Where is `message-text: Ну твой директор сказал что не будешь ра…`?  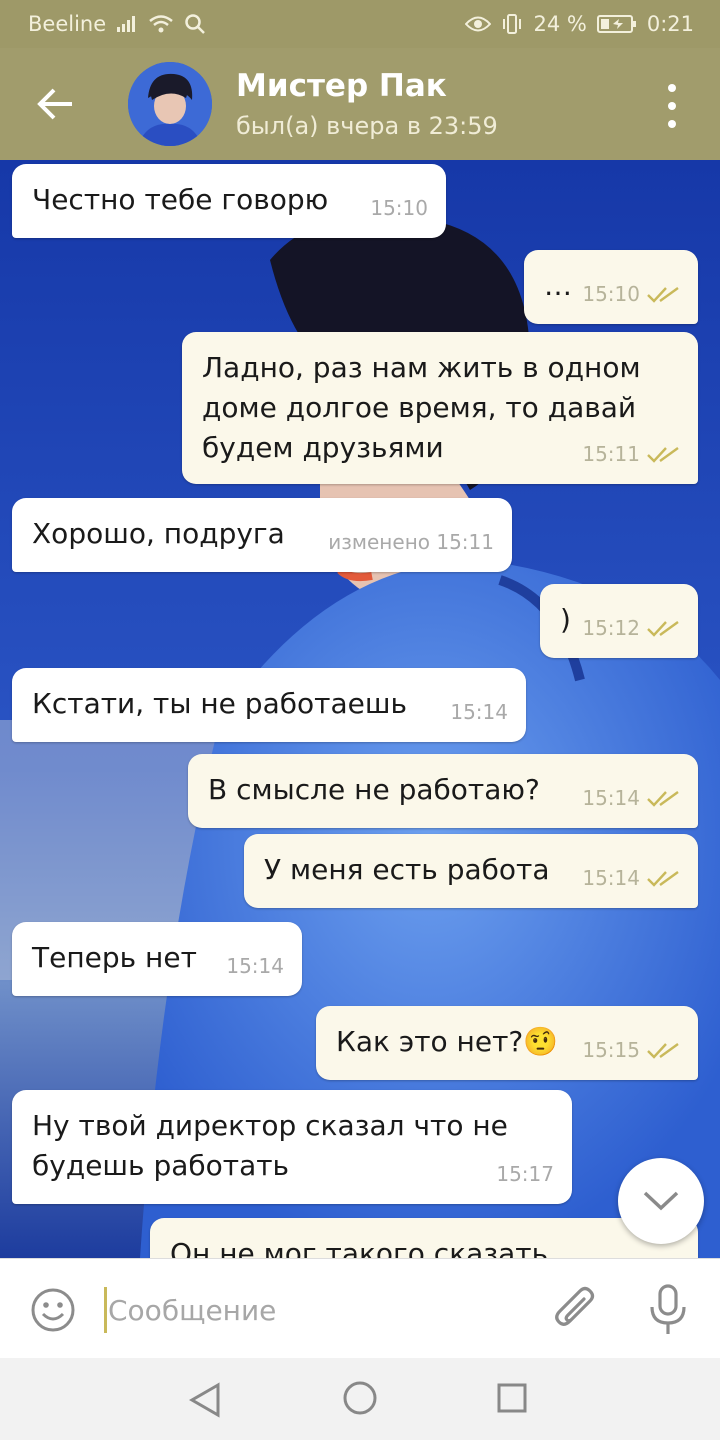 message-text: Ну твой директор сказал что не будешь ра… is located at coordinates (270, 1145).